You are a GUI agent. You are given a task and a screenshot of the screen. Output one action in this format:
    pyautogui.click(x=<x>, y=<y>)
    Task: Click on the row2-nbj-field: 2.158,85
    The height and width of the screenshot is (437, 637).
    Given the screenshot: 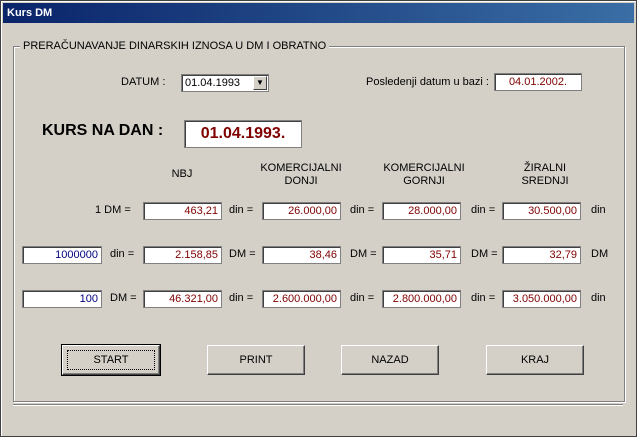 What is the action you would take?
    pyautogui.click(x=182, y=255)
    